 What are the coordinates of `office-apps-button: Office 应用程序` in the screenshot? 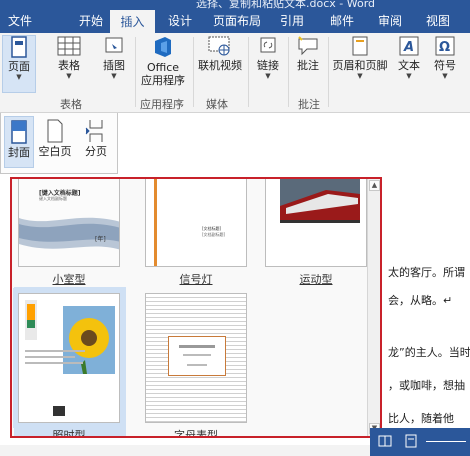 It's located at (163, 61).